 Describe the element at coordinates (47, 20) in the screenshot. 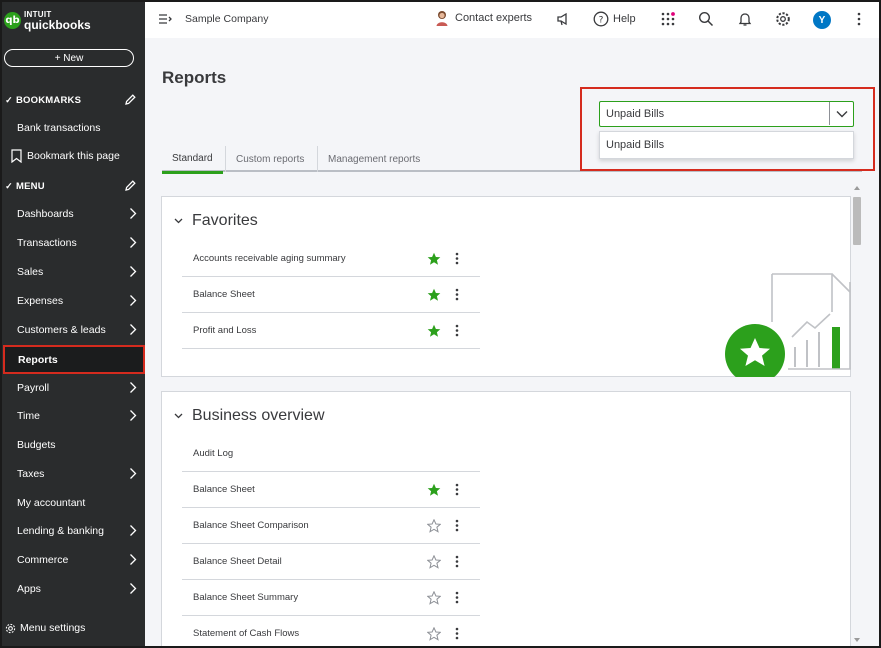

I see `quickbooks-logo: qb INTUIT quickbooks` at that location.